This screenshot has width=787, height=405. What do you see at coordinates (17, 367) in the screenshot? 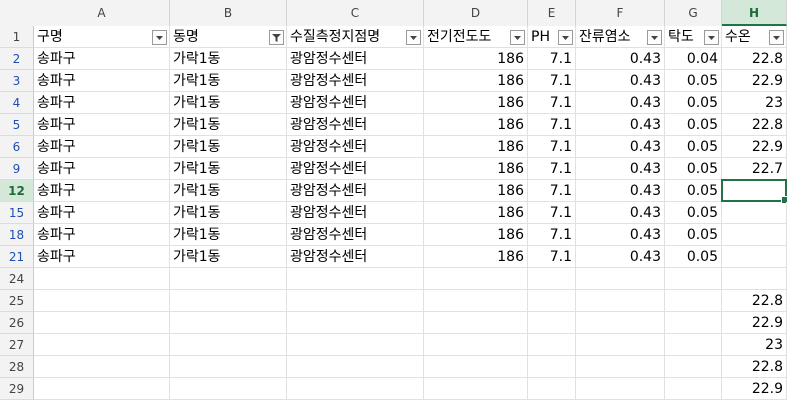
I see `row-number: 28` at bounding box center [17, 367].